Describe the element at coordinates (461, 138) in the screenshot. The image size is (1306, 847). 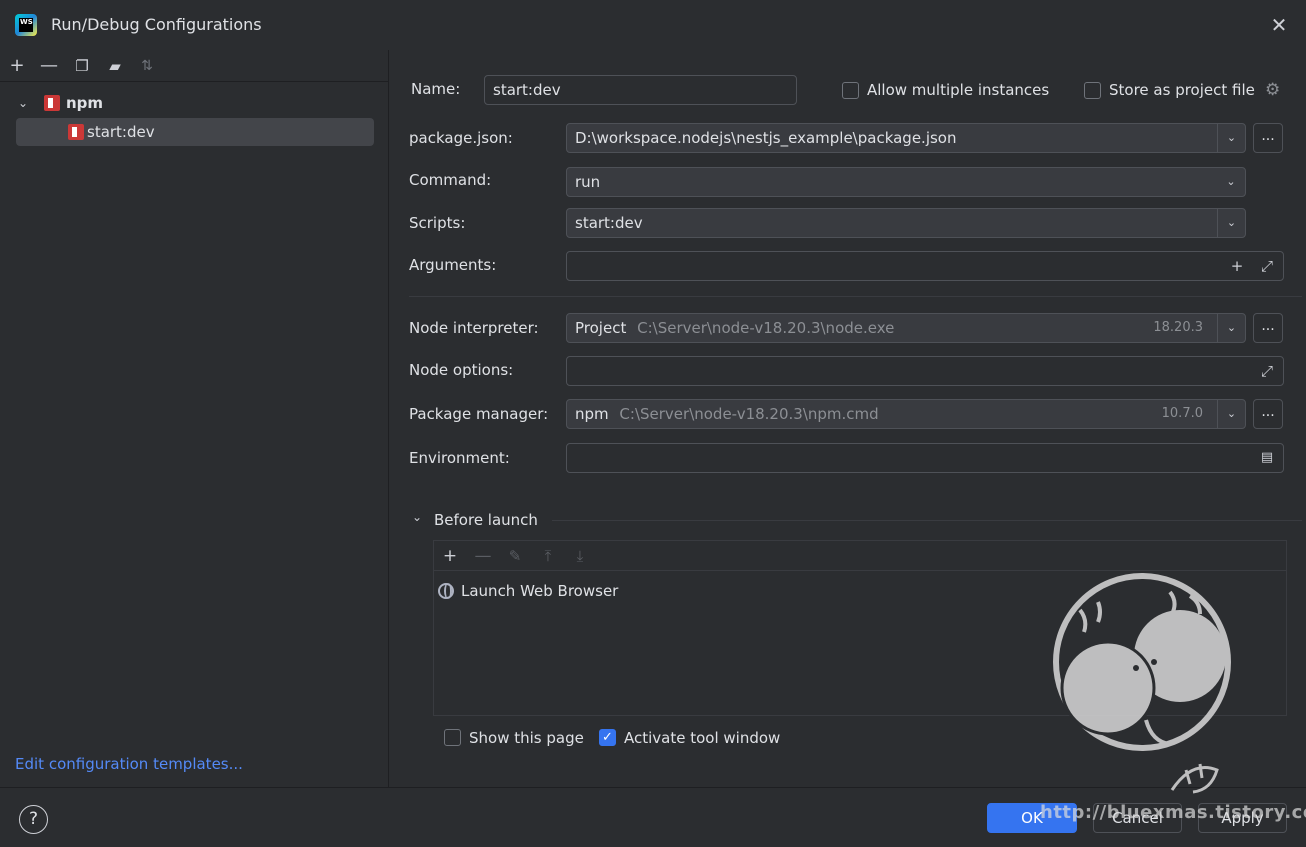
I see `package-json-label: package.json:` at that location.